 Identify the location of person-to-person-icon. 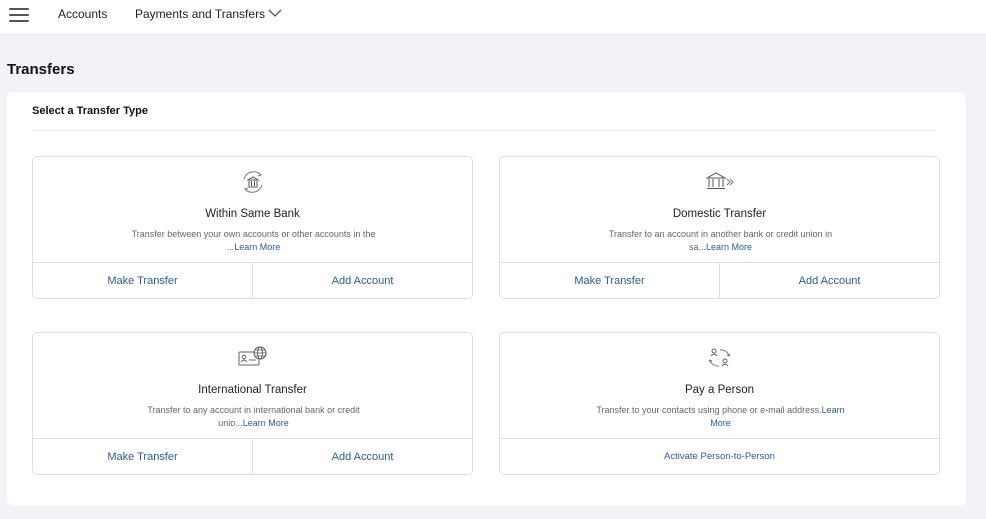
(719, 357).